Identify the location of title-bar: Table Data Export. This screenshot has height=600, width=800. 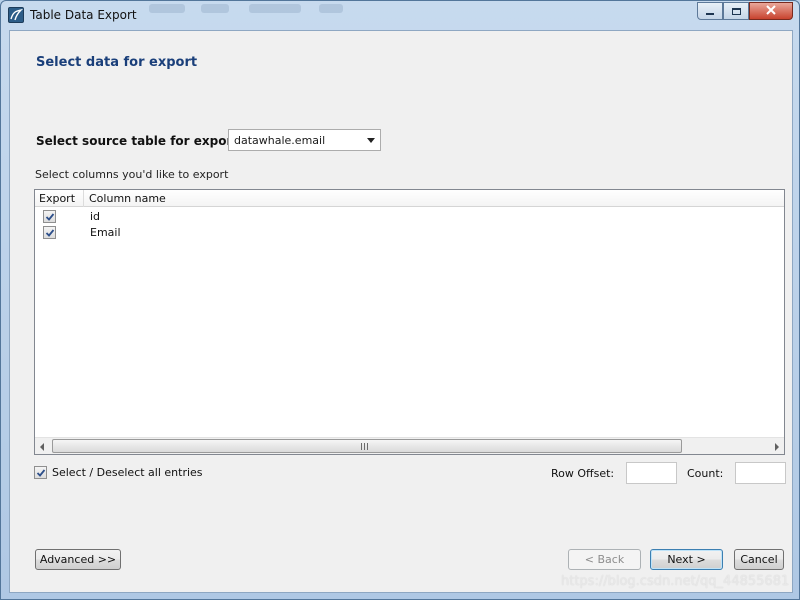
(400, 15).